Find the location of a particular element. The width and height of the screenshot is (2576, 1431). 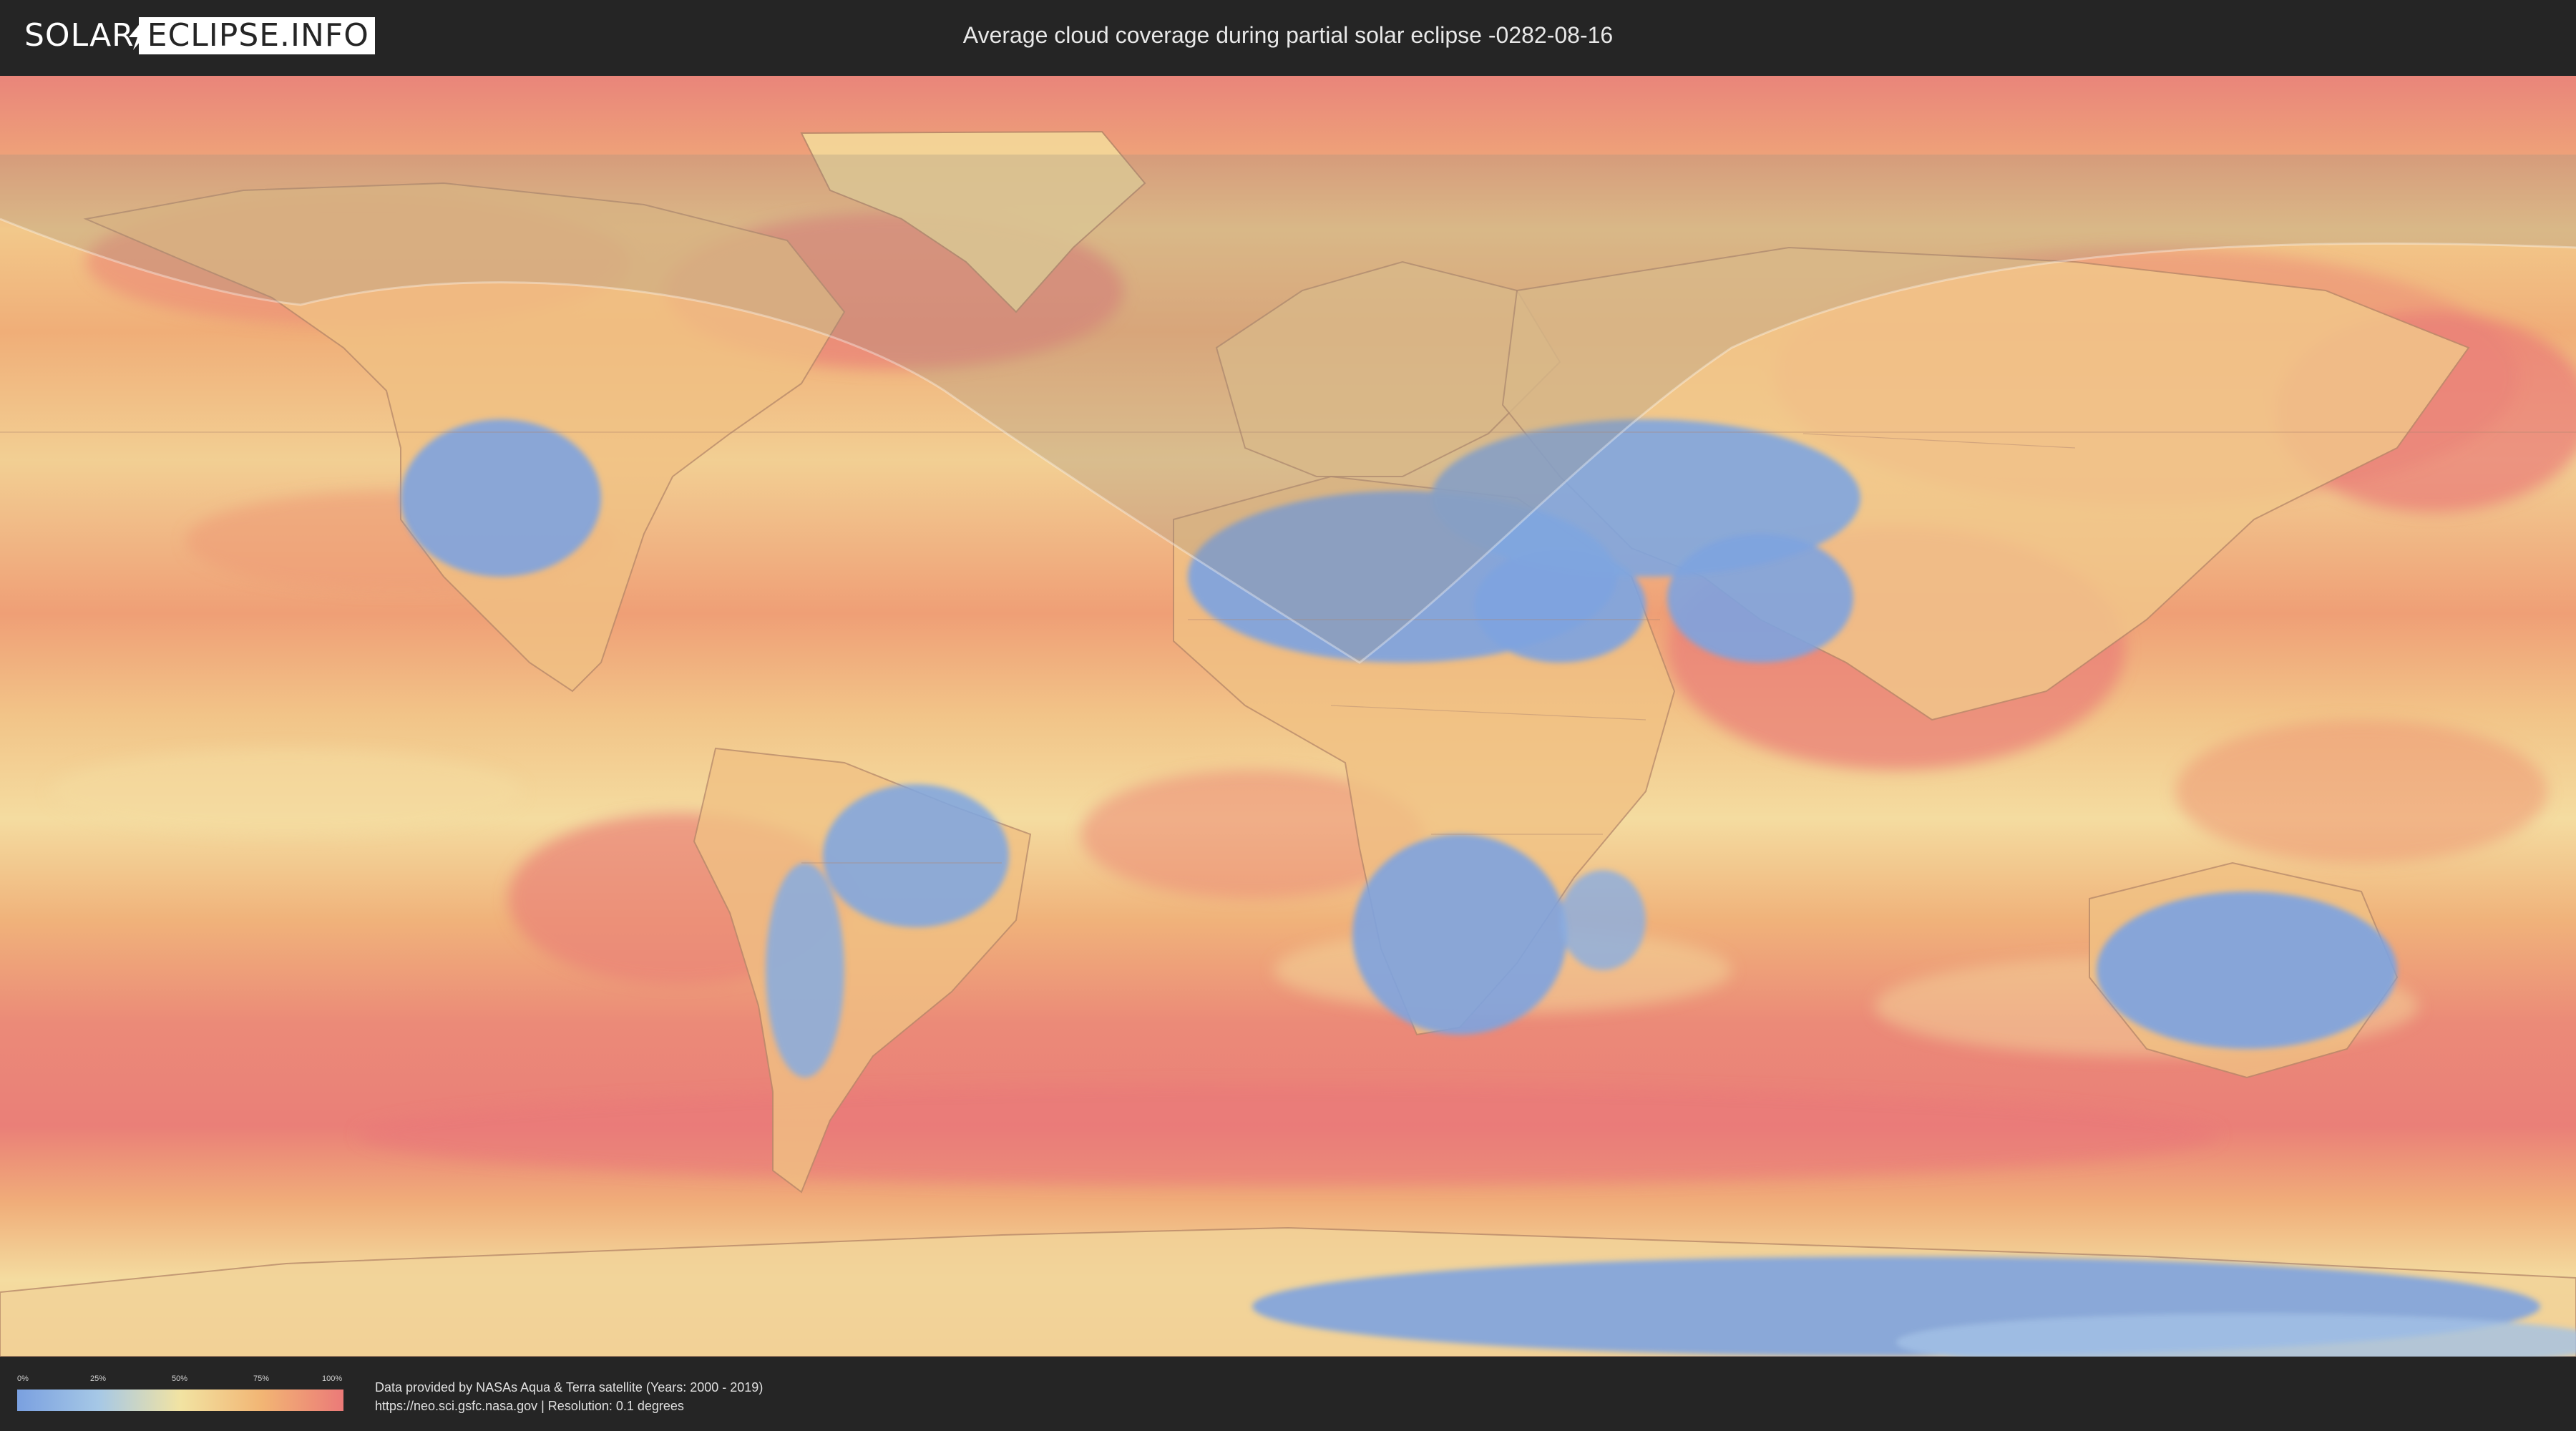

legend-color-bar is located at coordinates (180, 1400).